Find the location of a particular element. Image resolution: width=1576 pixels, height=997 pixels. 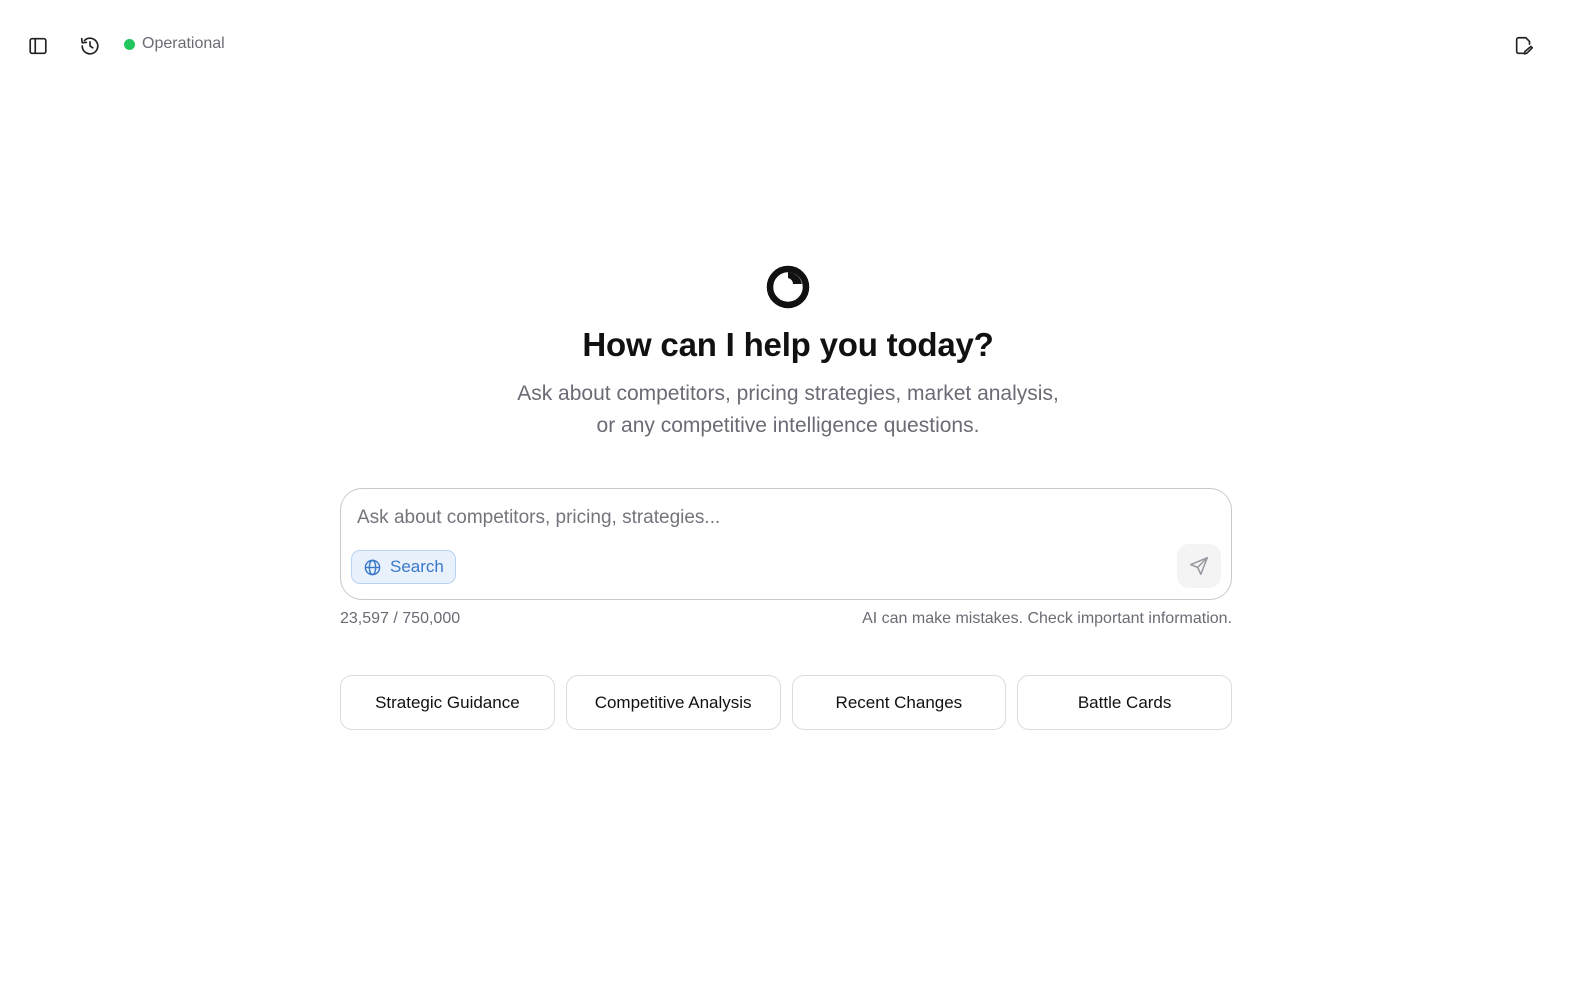

sidebar-toggle-button is located at coordinates (38, 46).